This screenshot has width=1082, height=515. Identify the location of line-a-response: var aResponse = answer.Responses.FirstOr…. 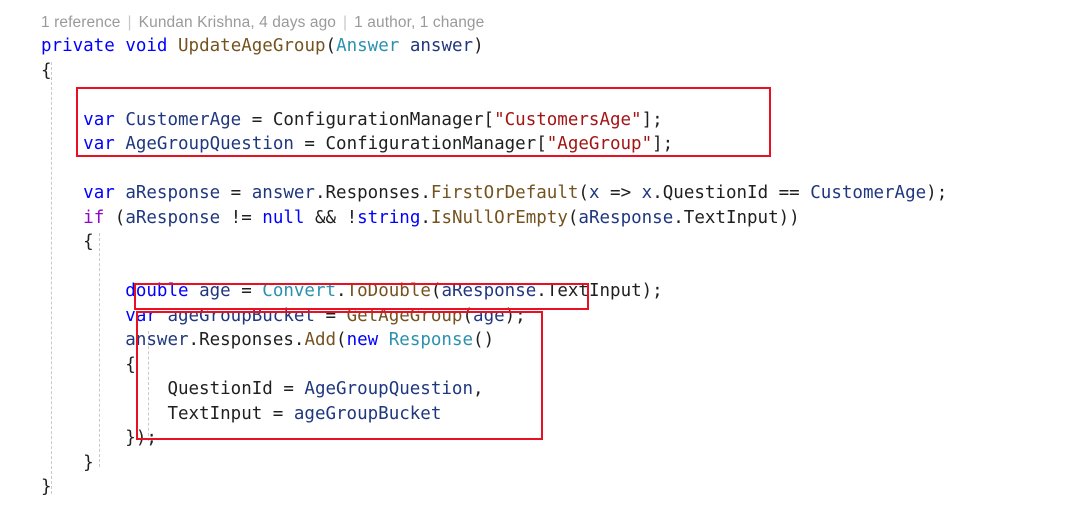
(541, 193).